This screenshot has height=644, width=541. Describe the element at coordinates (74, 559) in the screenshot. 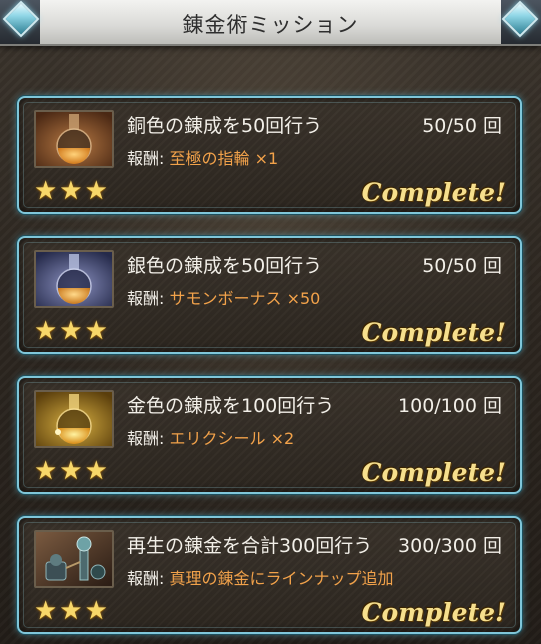

I see `alchemy-apparatus-icon` at that location.